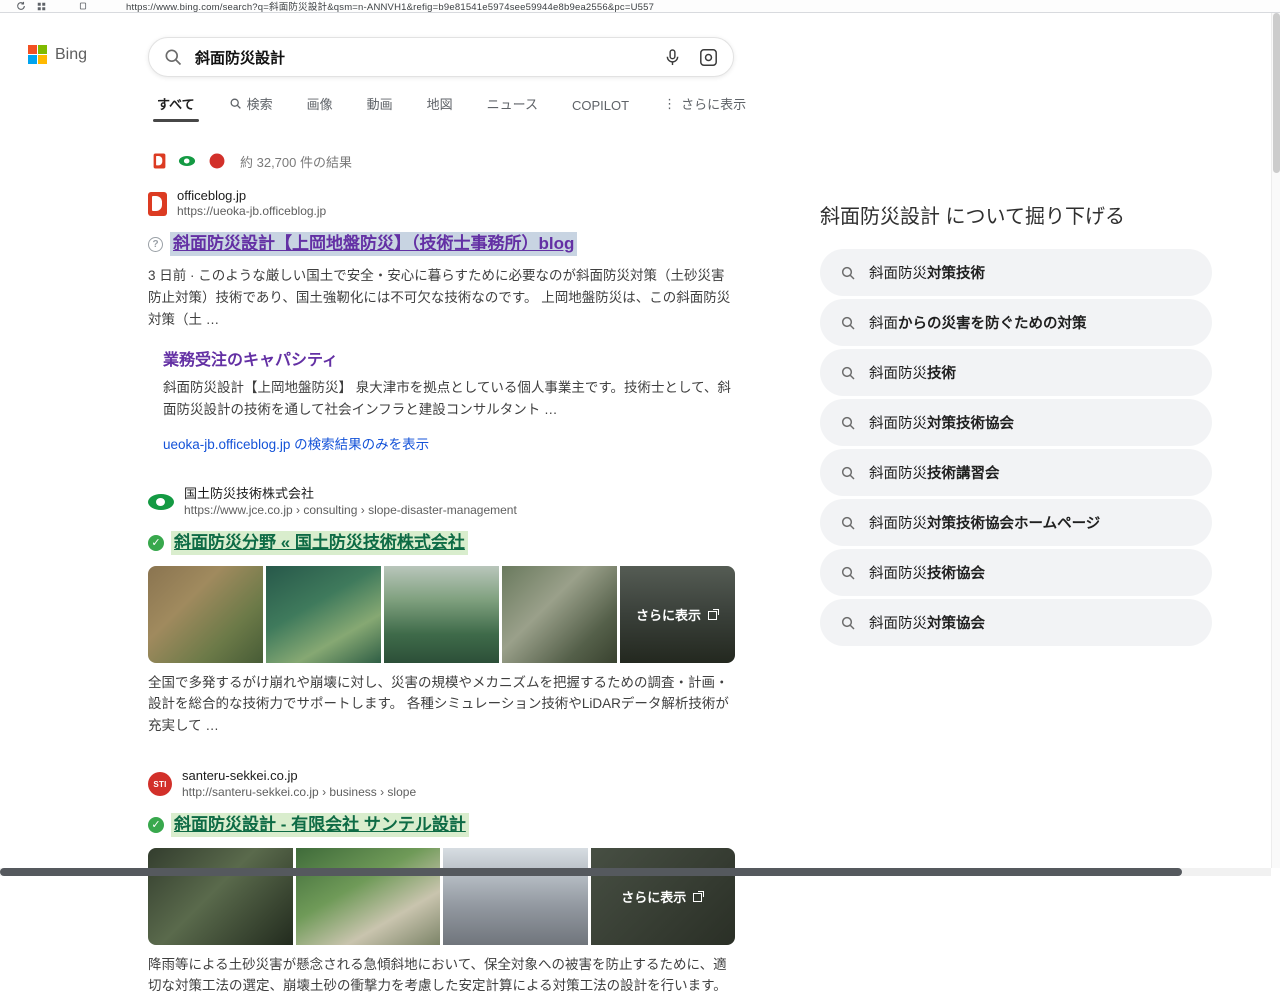 The height and width of the screenshot is (997, 1280). I want to click on horizontal-scrollbar, so click(635, 872).